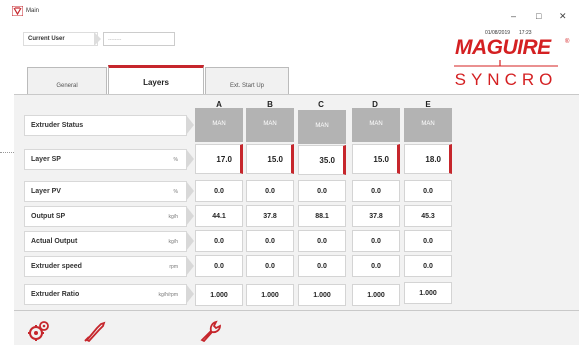 The height and width of the screenshot is (345, 579). I want to click on syncro-logo: SYNCRO, so click(506, 74).